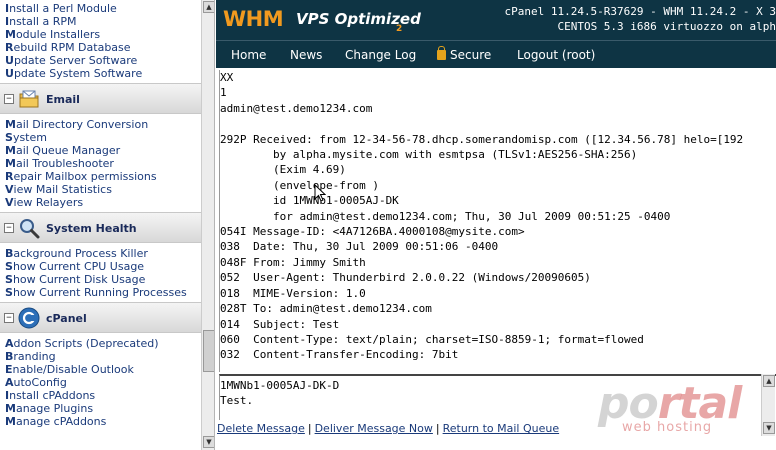  Describe the element at coordinates (107, 421) in the screenshot. I see `sidebar-link-manage-cpaddons: Manage cPAddons` at that location.